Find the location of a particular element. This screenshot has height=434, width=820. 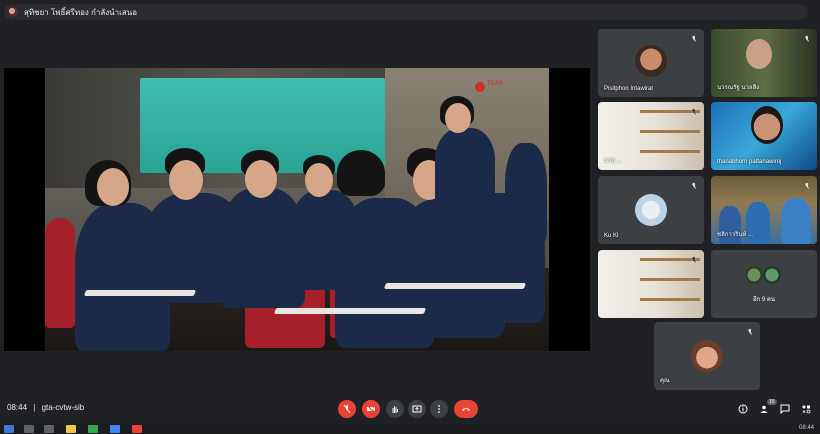

activities-icon is located at coordinates (806, 409).